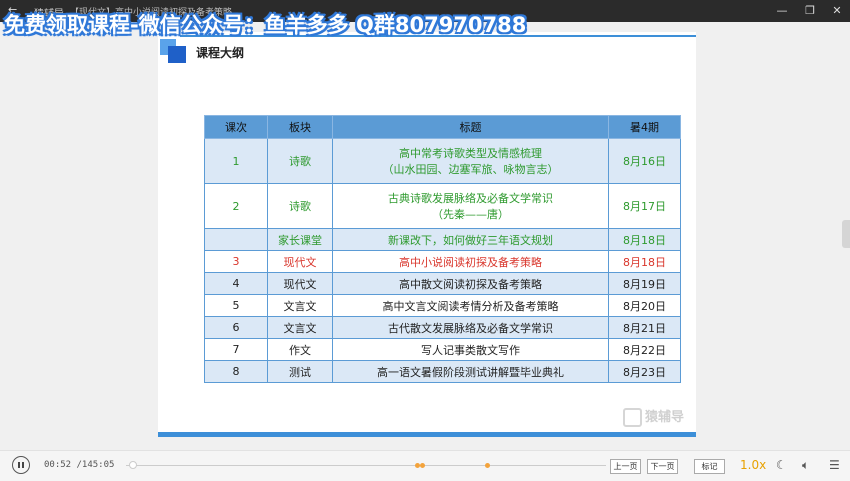  I want to click on slide-bottom-rule, so click(427, 434).